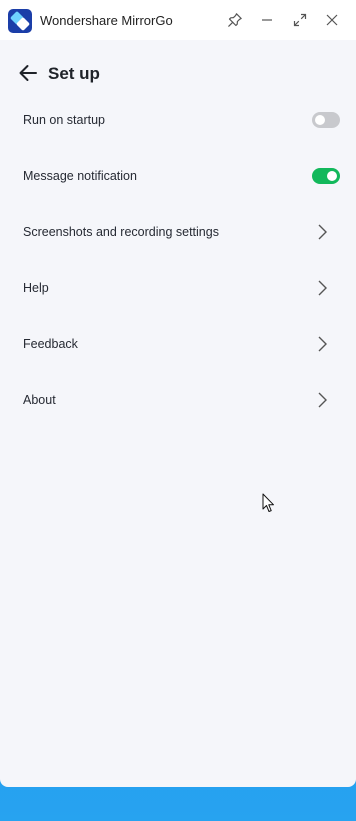 The image size is (356, 821). I want to click on maximize-icon, so click(300, 20).